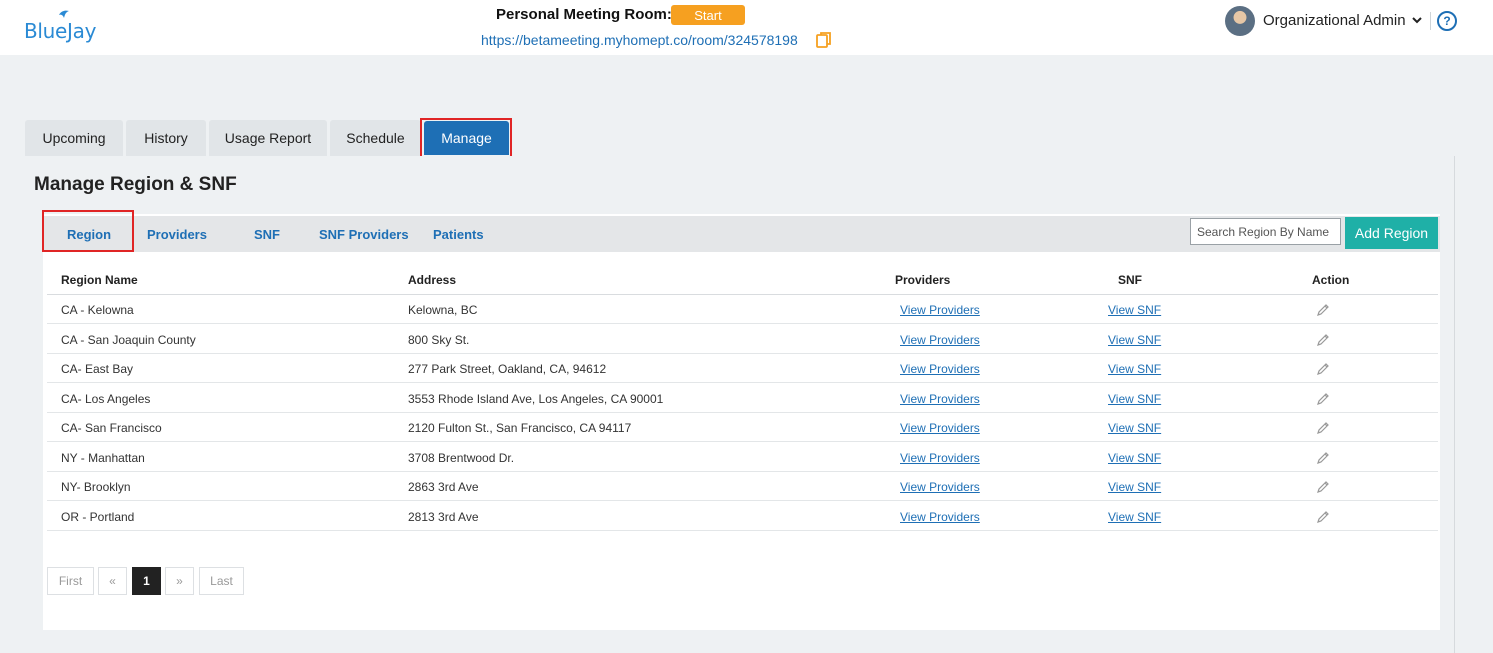 The image size is (1493, 653). Describe the element at coordinates (439, 340) in the screenshot. I see `address-cell: 800 Sky St.` at that location.